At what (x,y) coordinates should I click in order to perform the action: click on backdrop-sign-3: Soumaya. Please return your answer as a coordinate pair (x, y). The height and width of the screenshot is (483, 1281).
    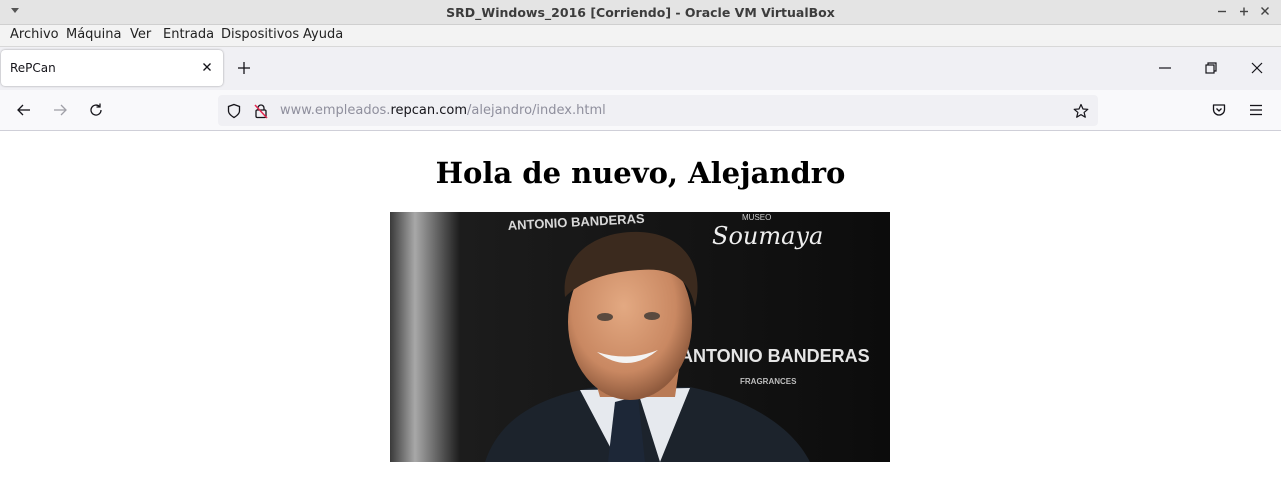
    Looking at the image, I should click on (767, 236).